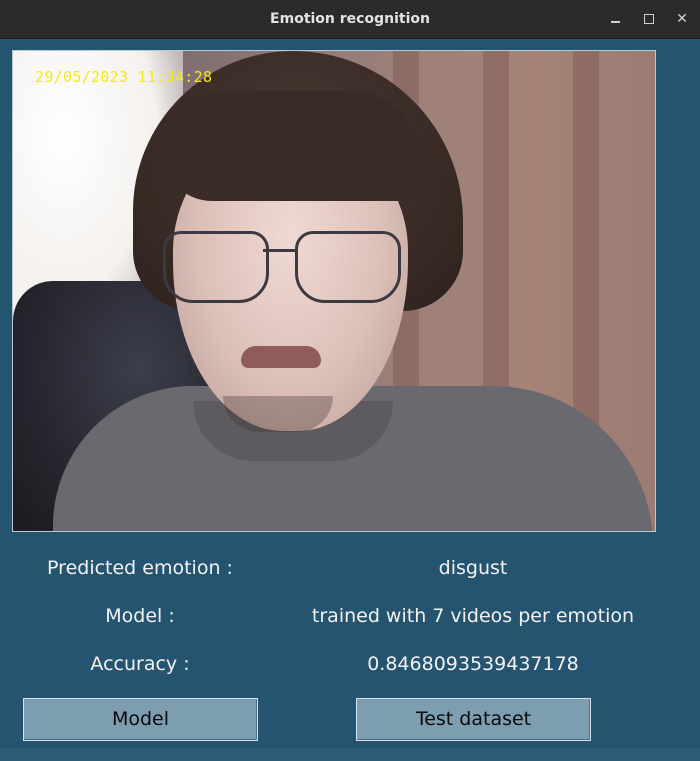 The height and width of the screenshot is (761, 700). Describe the element at coordinates (473, 616) in the screenshot. I see `model-value: trained with 7 videos per emotion` at that location.